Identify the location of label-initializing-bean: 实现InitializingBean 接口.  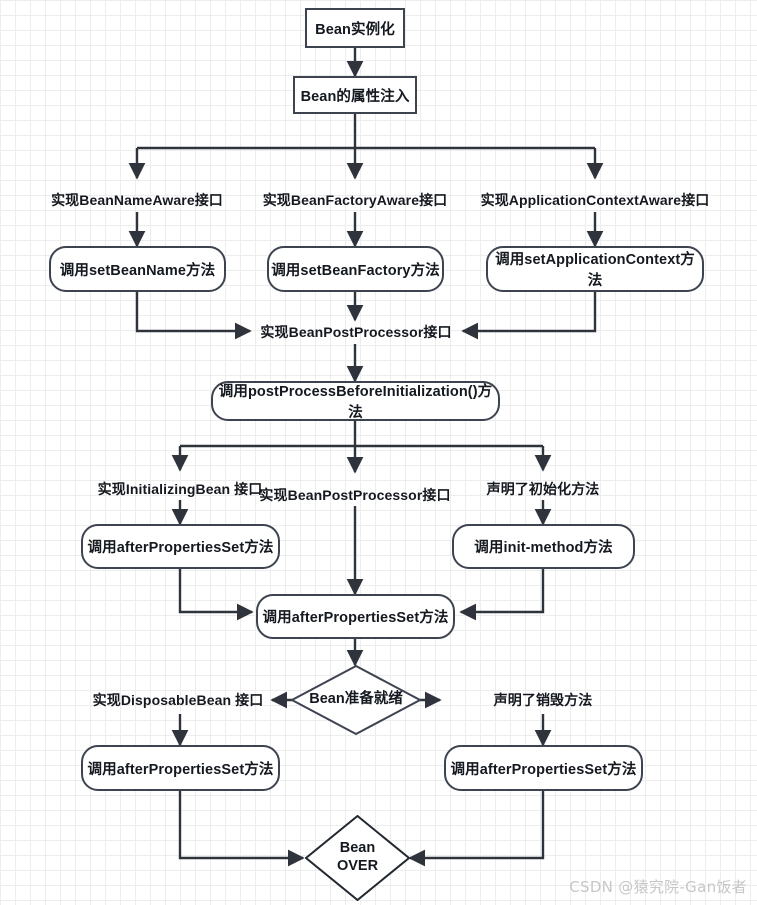
(180, 489).